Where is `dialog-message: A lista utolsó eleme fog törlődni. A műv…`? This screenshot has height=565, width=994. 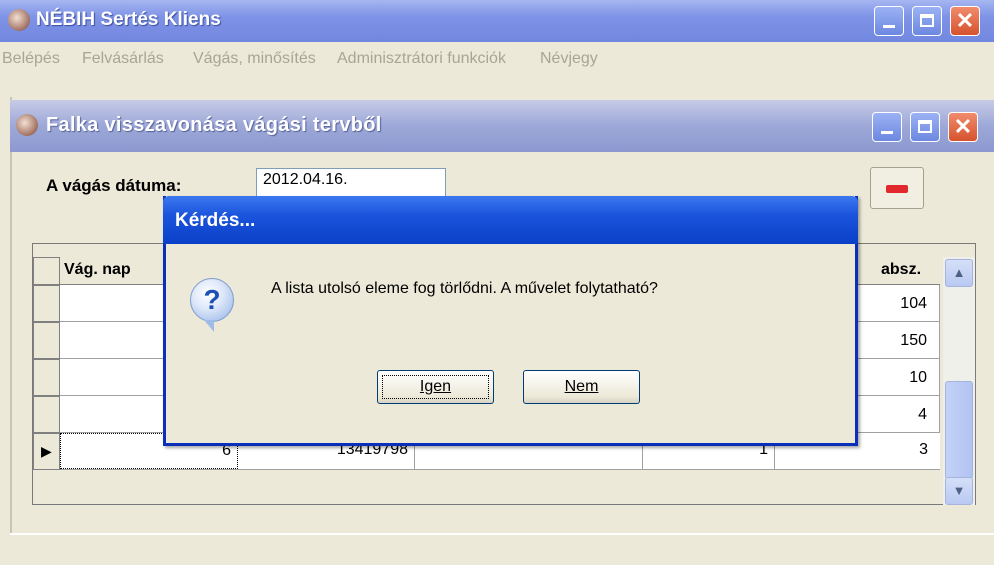 dialog-message: A lista utolsó eleme fog törlődni. A műv… is located at coordinates (464, 288).